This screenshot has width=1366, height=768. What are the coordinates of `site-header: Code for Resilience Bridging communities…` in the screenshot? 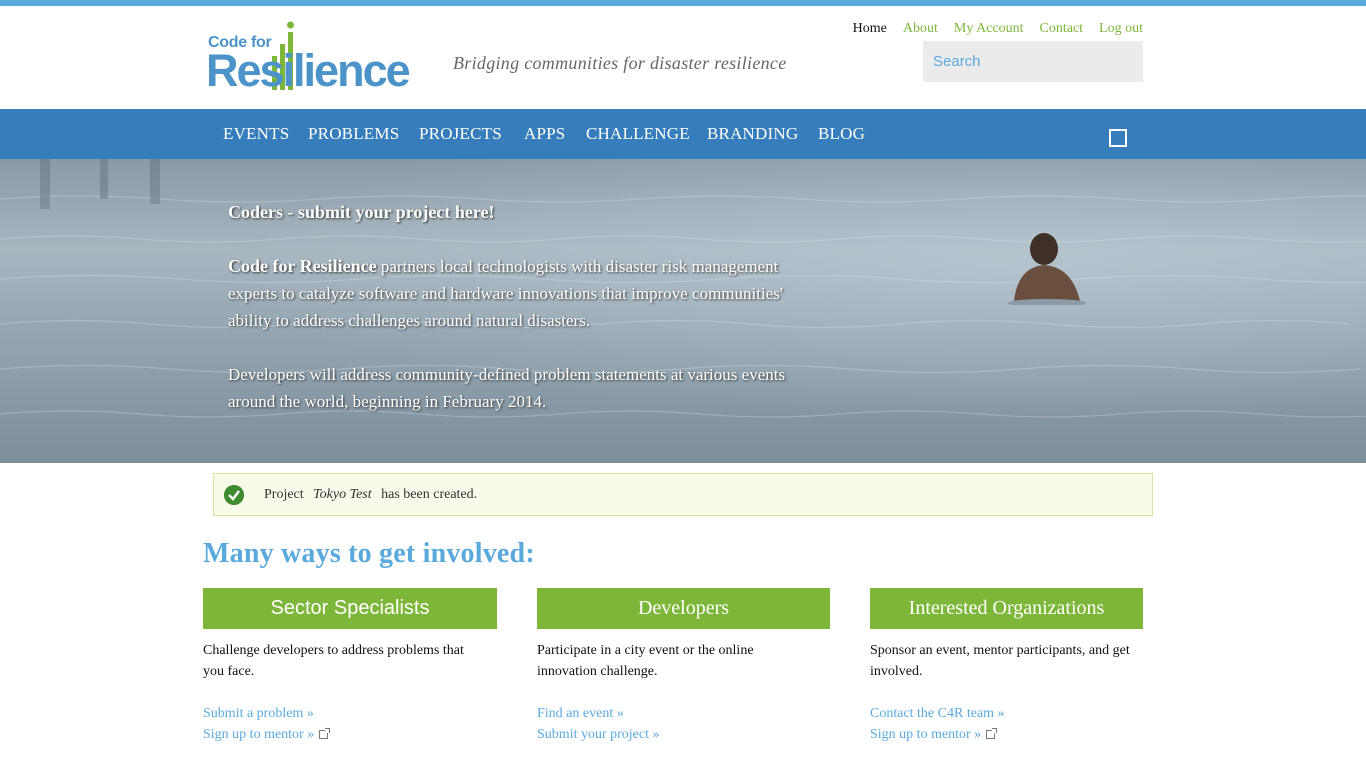 It's located at (683, 57).